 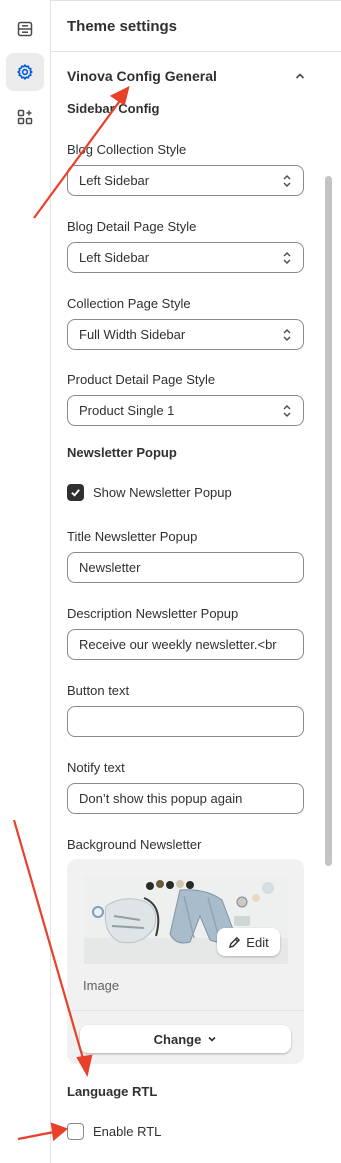 I want to click on collection-page-style-select: Full Width Sidebar, so click(x=185, y=334).